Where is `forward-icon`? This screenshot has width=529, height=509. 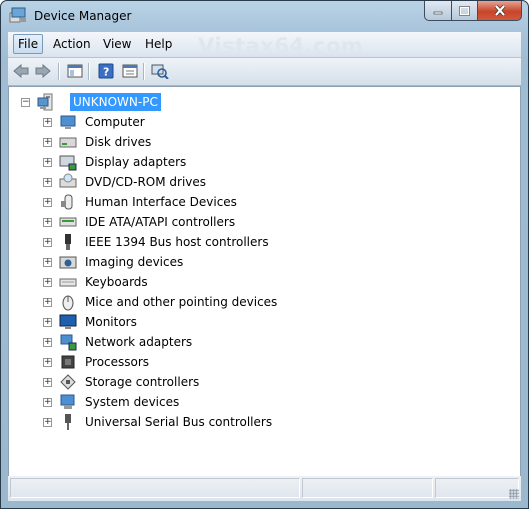
forward-icon is located at coordinates (43, 71).